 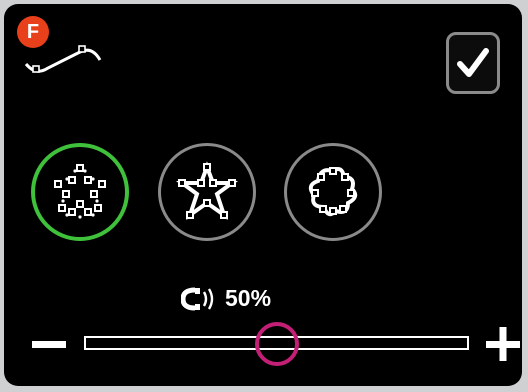 I want to click on stitch-curve-icon, so click(x=63, y=59).